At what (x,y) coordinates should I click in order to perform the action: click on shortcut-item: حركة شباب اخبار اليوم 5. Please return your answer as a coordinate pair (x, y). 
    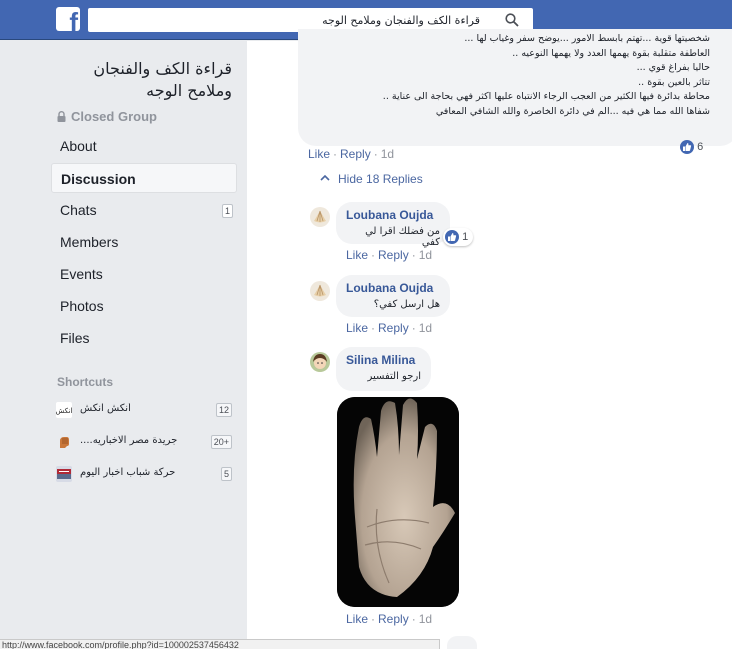
    Looking at the image, I should click on (144, 474).